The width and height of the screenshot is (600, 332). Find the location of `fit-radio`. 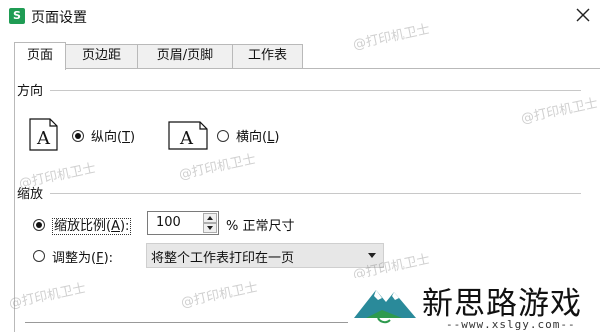

fit-radio is located at coordinates (39, 256).